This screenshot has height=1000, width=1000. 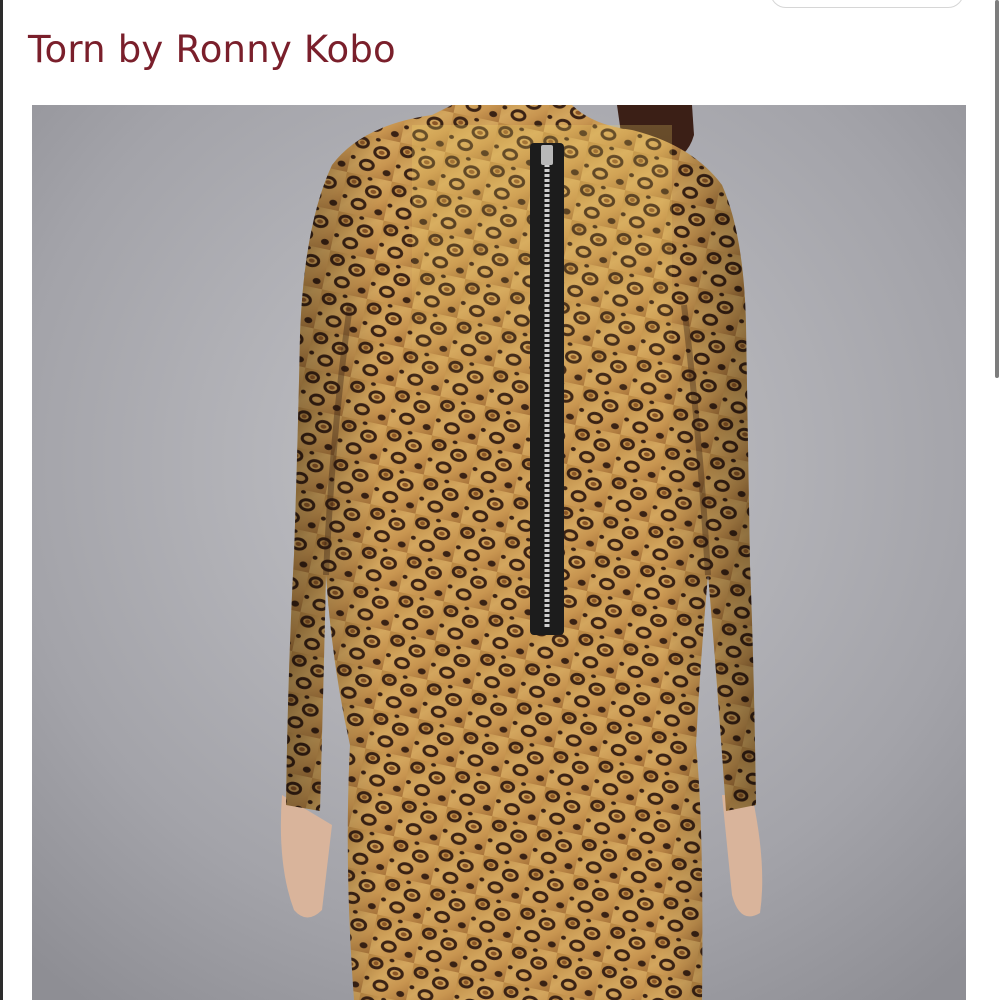 What do you see at coordinates (547, 389) in the screenshot?
I see `back-zipper` at bounding box center [547, 389].